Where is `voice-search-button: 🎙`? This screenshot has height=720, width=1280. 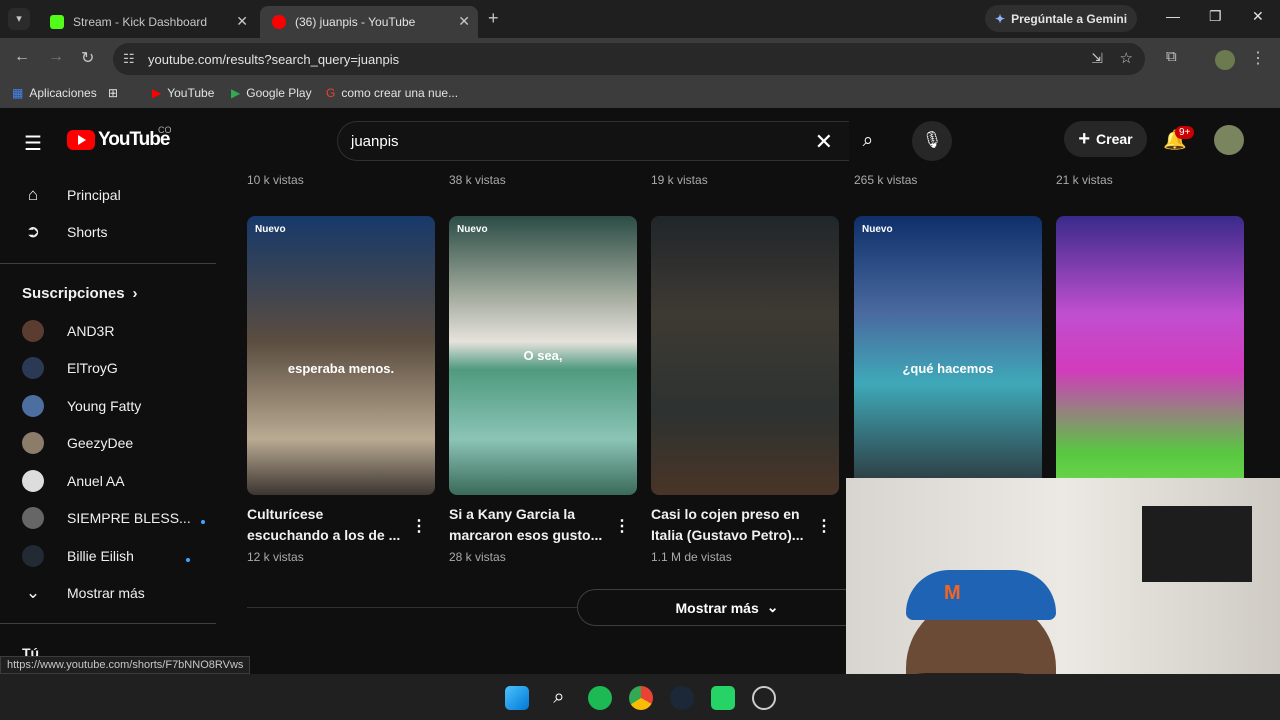 voice-search-button: 🎙 is located at coordinates (932, 141).